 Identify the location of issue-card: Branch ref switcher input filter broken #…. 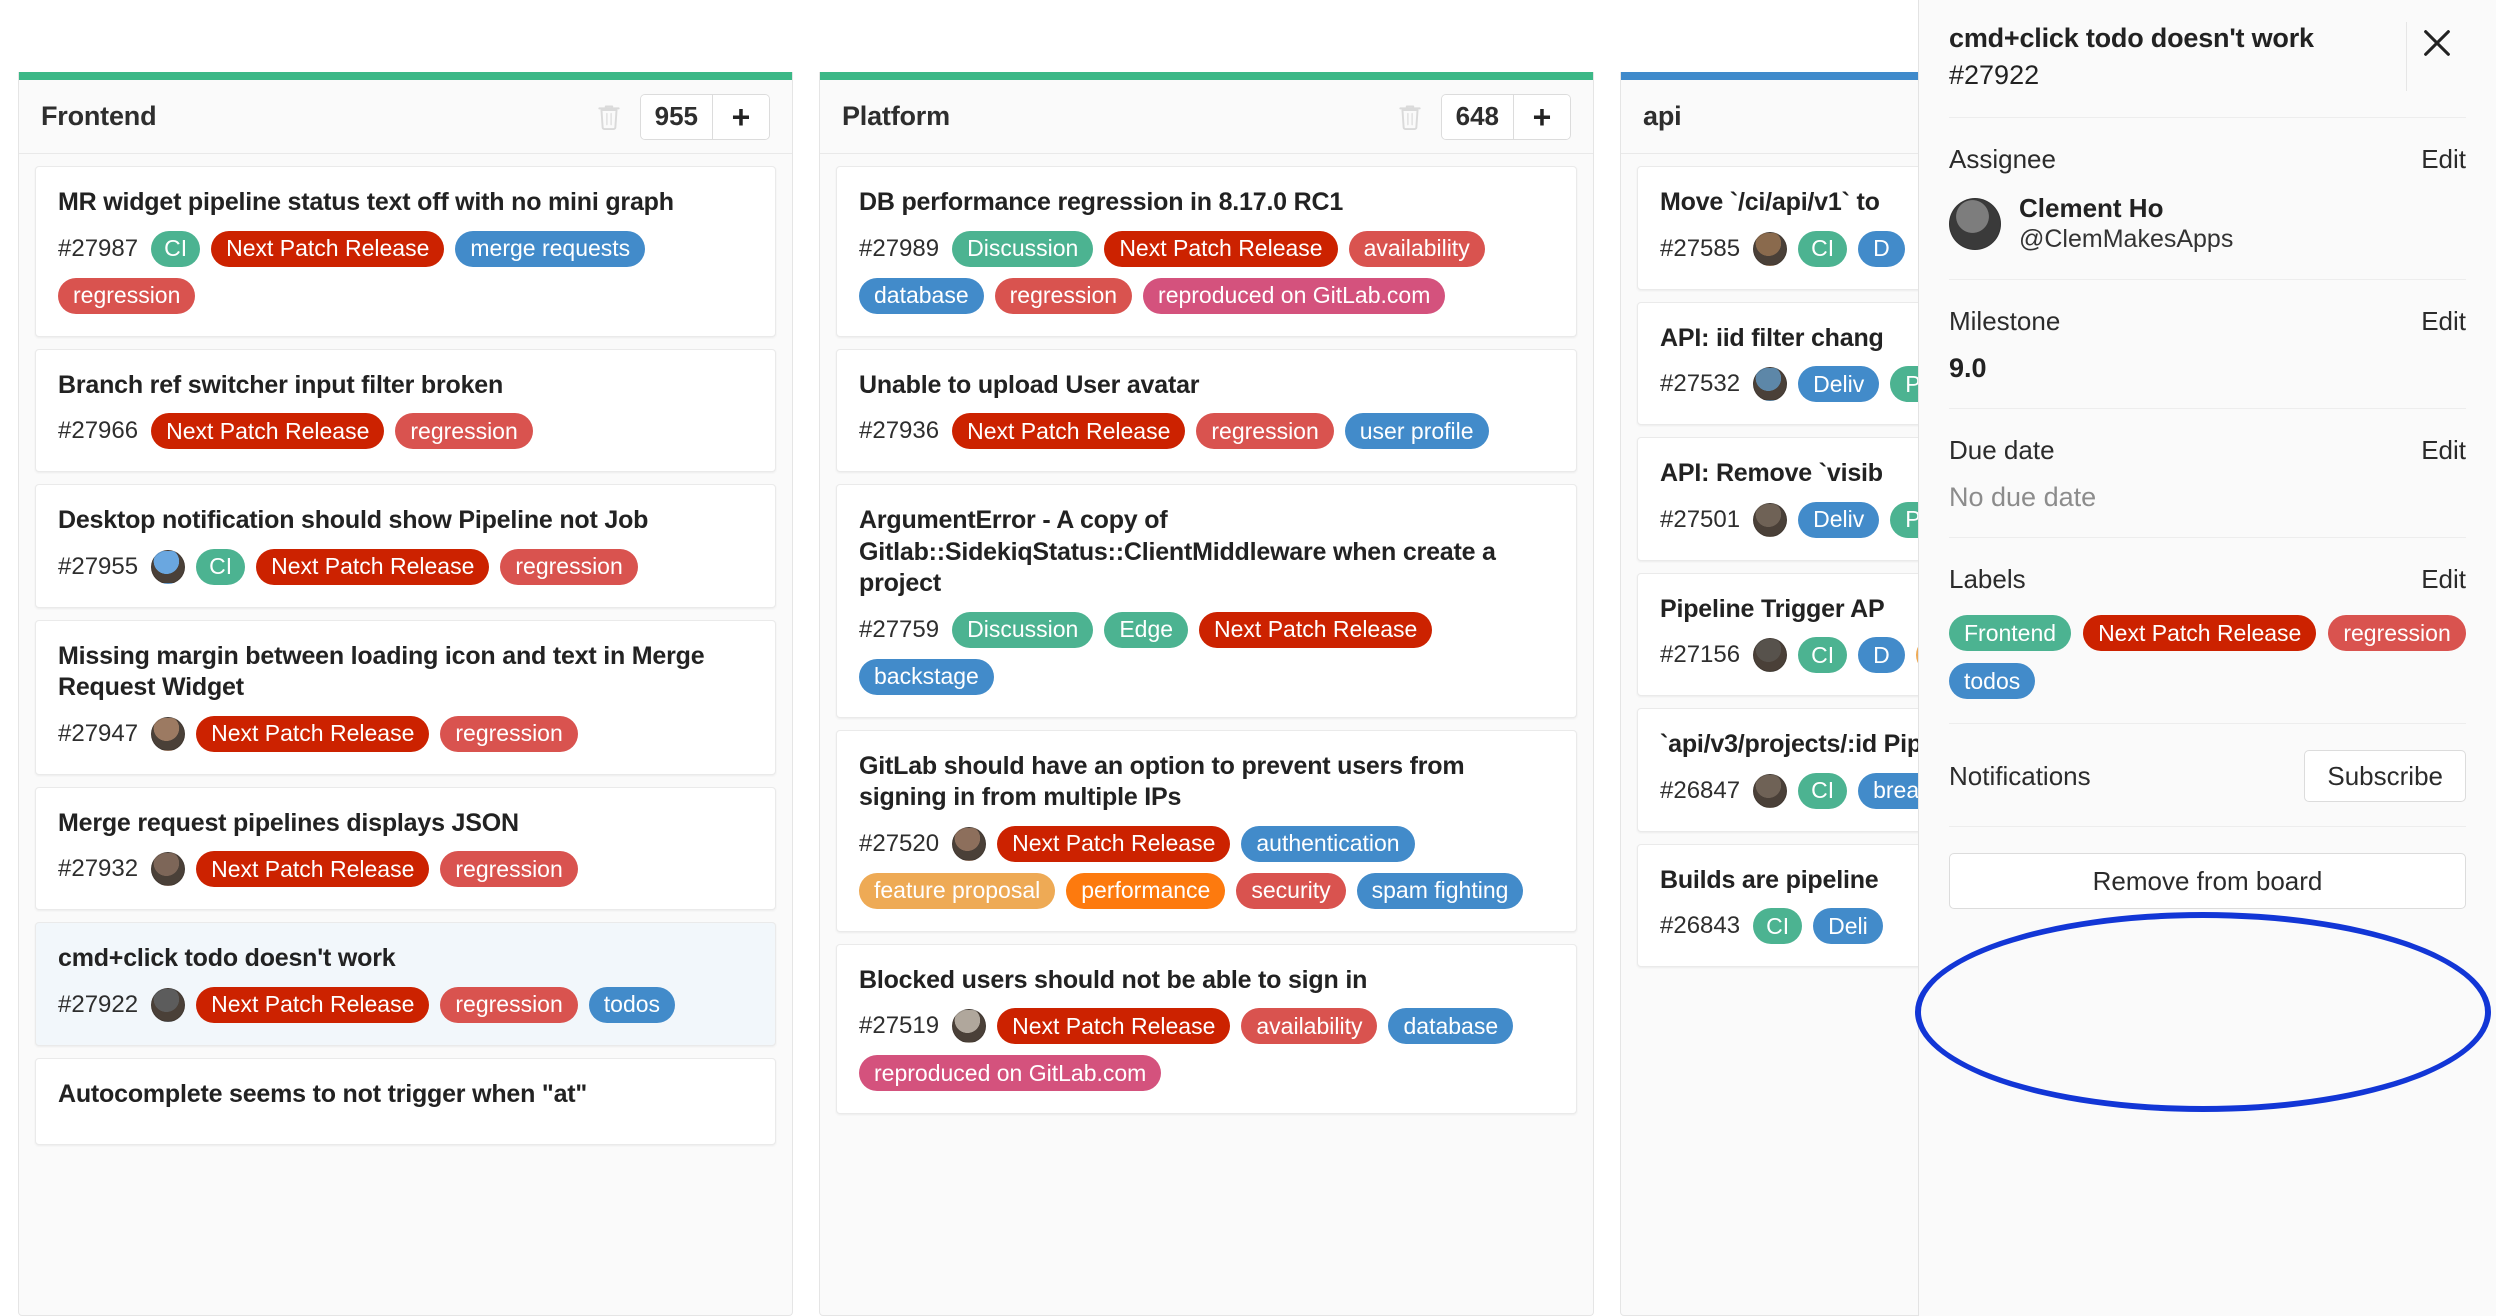
(405, 410).